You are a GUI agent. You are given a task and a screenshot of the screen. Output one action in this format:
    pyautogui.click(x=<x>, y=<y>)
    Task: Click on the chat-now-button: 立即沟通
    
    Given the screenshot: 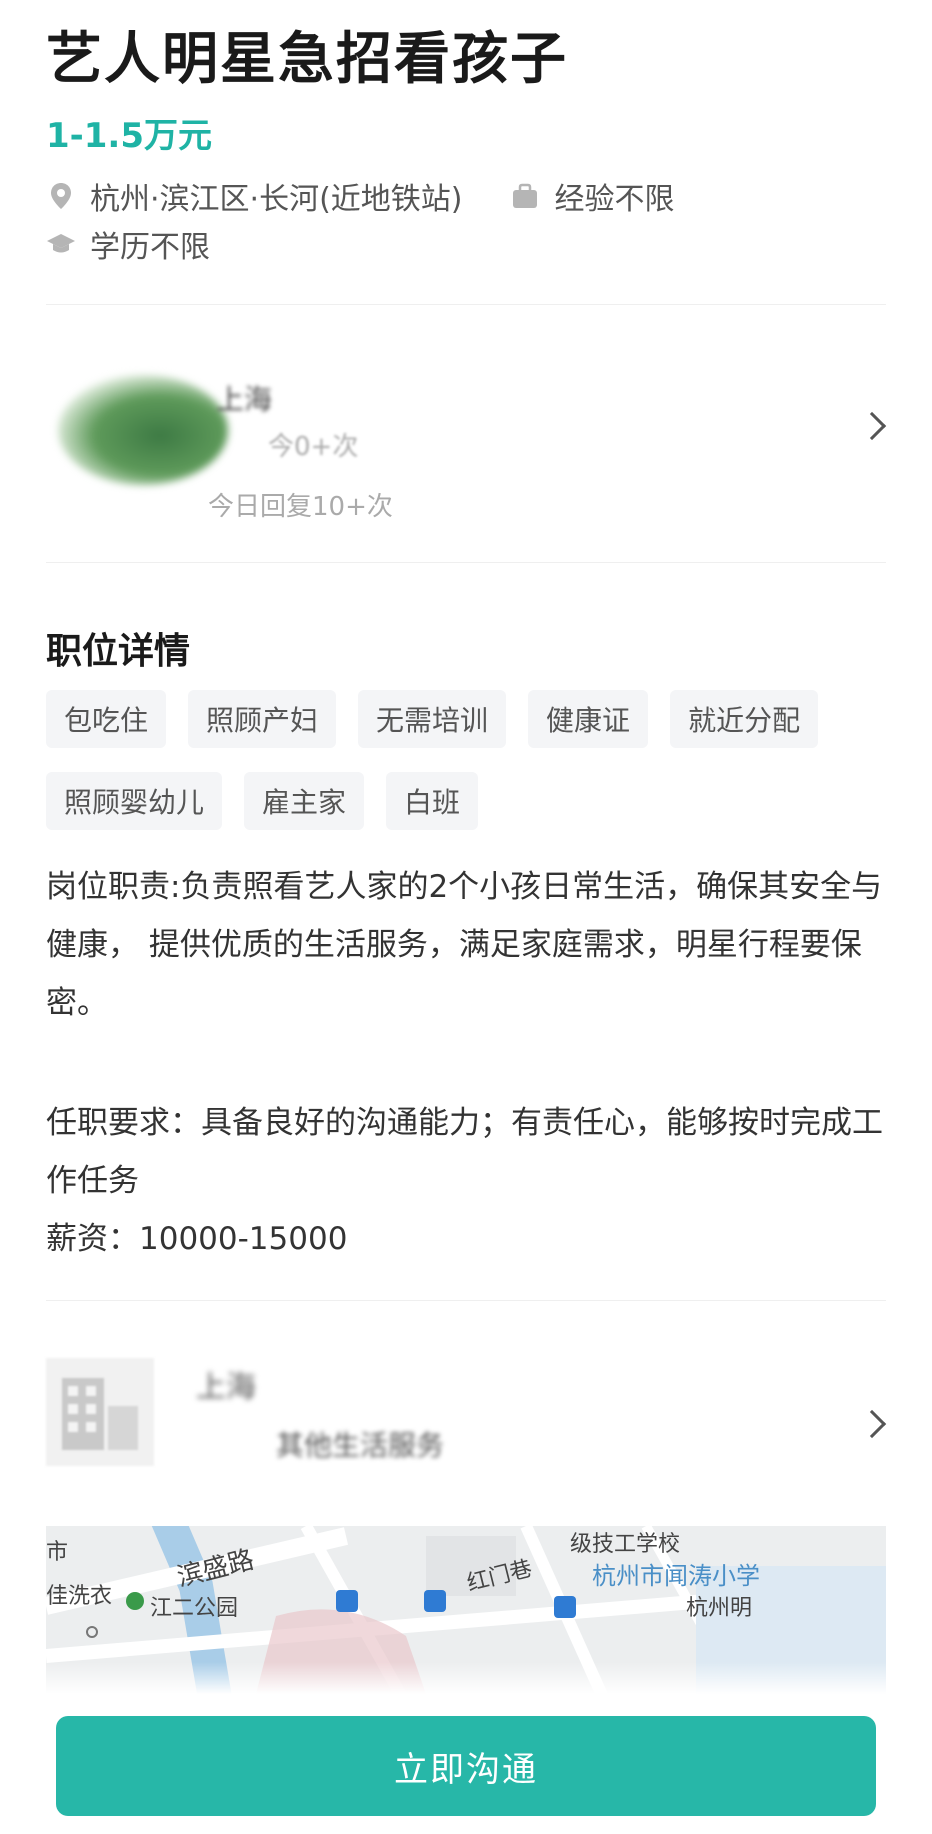 What is the action you would take?
    pyautogui.click(x=466, y=1766)
    